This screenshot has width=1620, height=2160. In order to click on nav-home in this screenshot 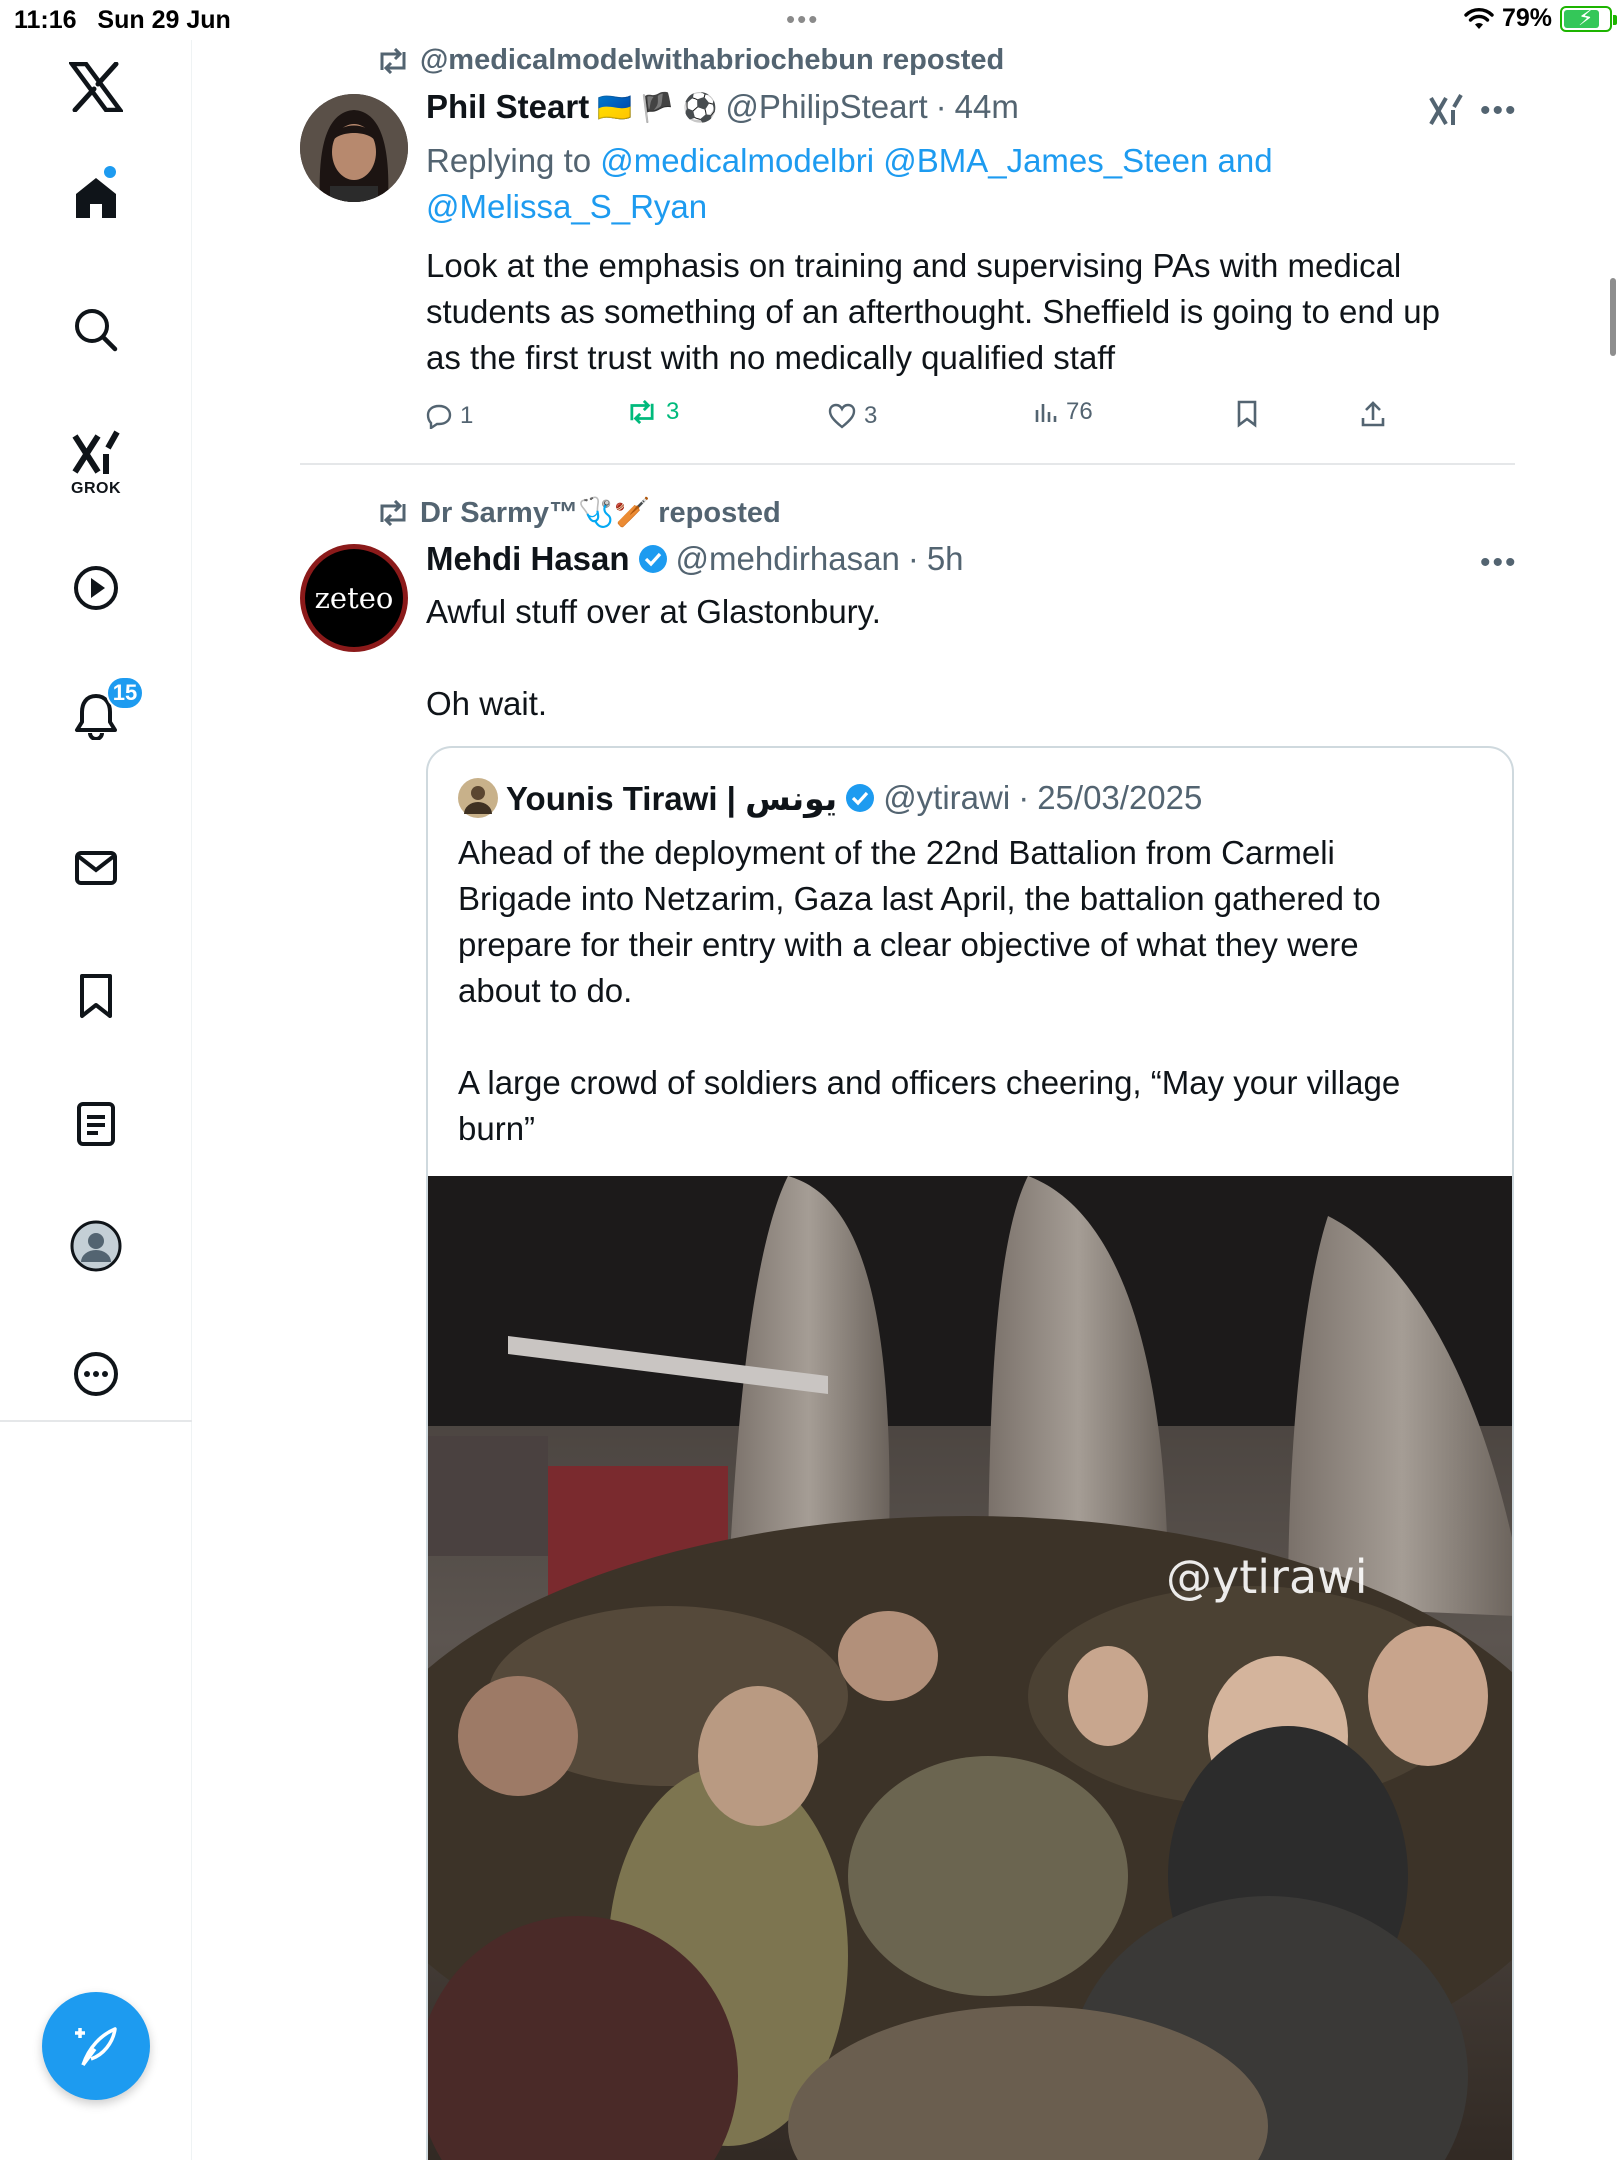, I will do `click(96, 194)`.